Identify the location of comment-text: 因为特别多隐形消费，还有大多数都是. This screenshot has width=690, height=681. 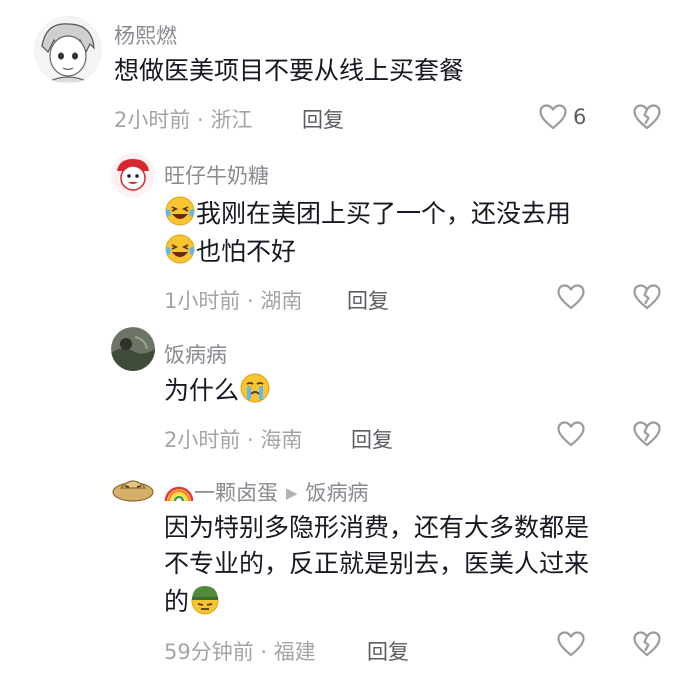
(377, 527).